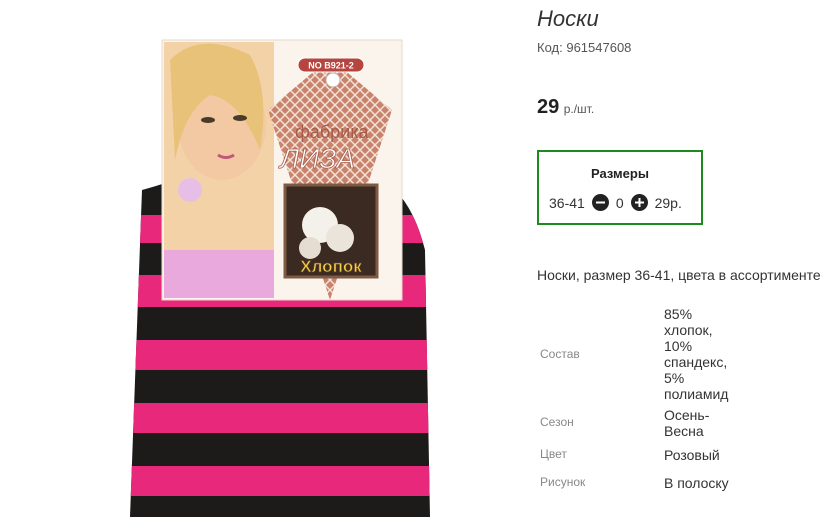 Image resolution: width=837 pixels, height=517 pixels. I want to click on size-row: 36-41 0 29р., so click(615, 202).